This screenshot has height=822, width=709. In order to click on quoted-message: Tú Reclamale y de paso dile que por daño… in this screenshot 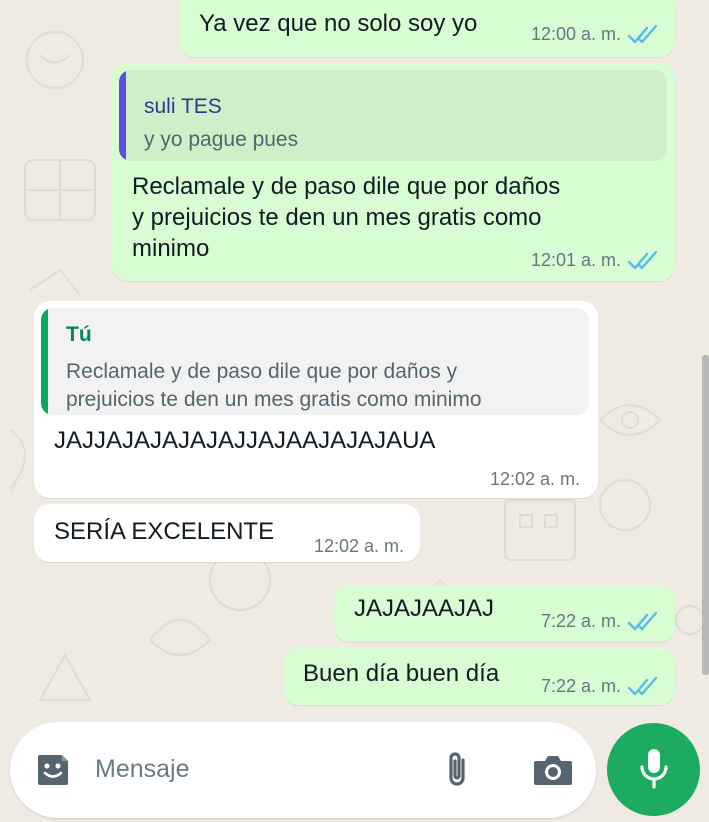, I will do `click(315, 361)`.